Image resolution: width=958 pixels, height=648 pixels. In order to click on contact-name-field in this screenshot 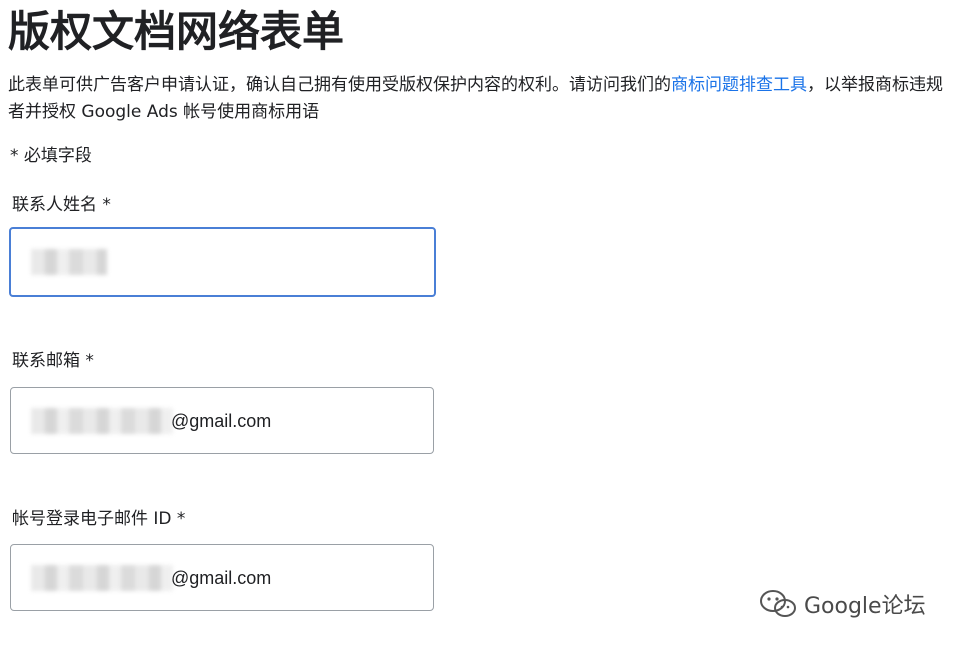, I will do `click(222, 262)`.